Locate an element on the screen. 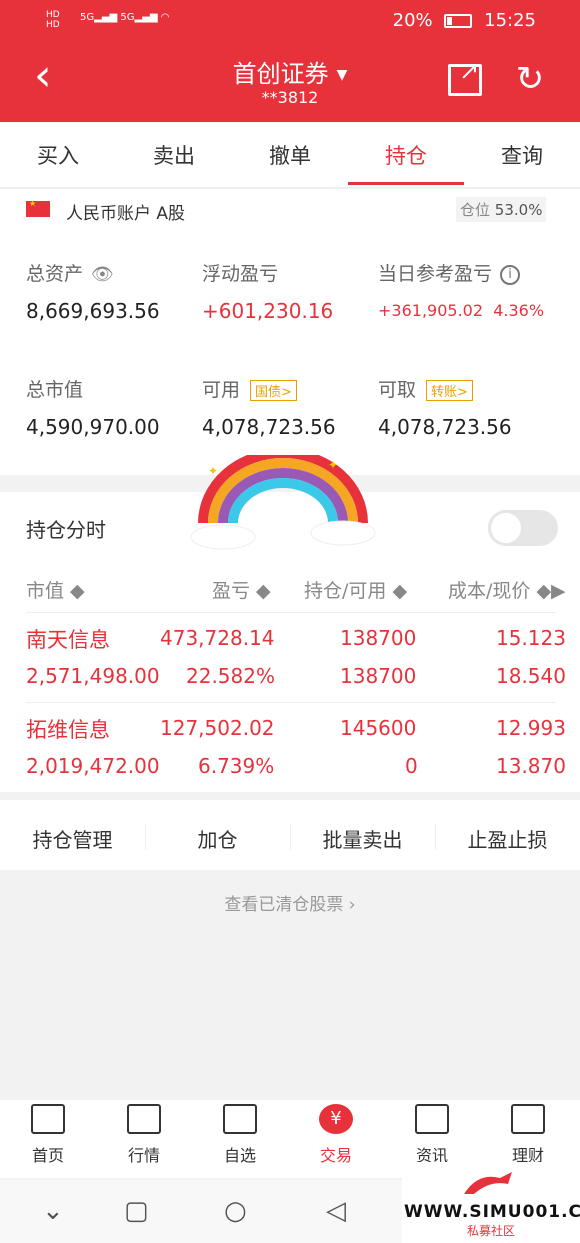  add-position-button: 加仓 is located at coordinates (217, 838).